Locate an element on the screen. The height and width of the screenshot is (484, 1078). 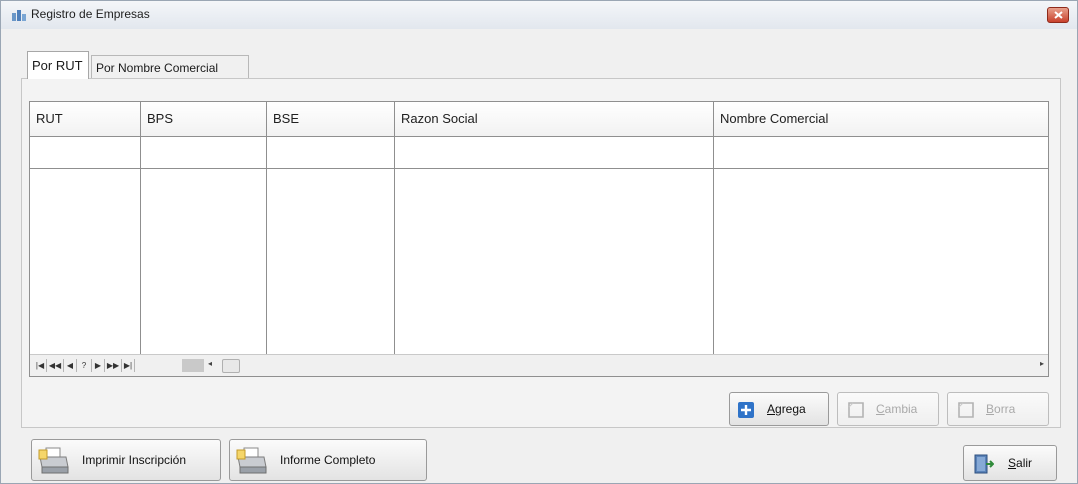
informe-completo-button: Informe Completo is located at coordinates (328, 460).